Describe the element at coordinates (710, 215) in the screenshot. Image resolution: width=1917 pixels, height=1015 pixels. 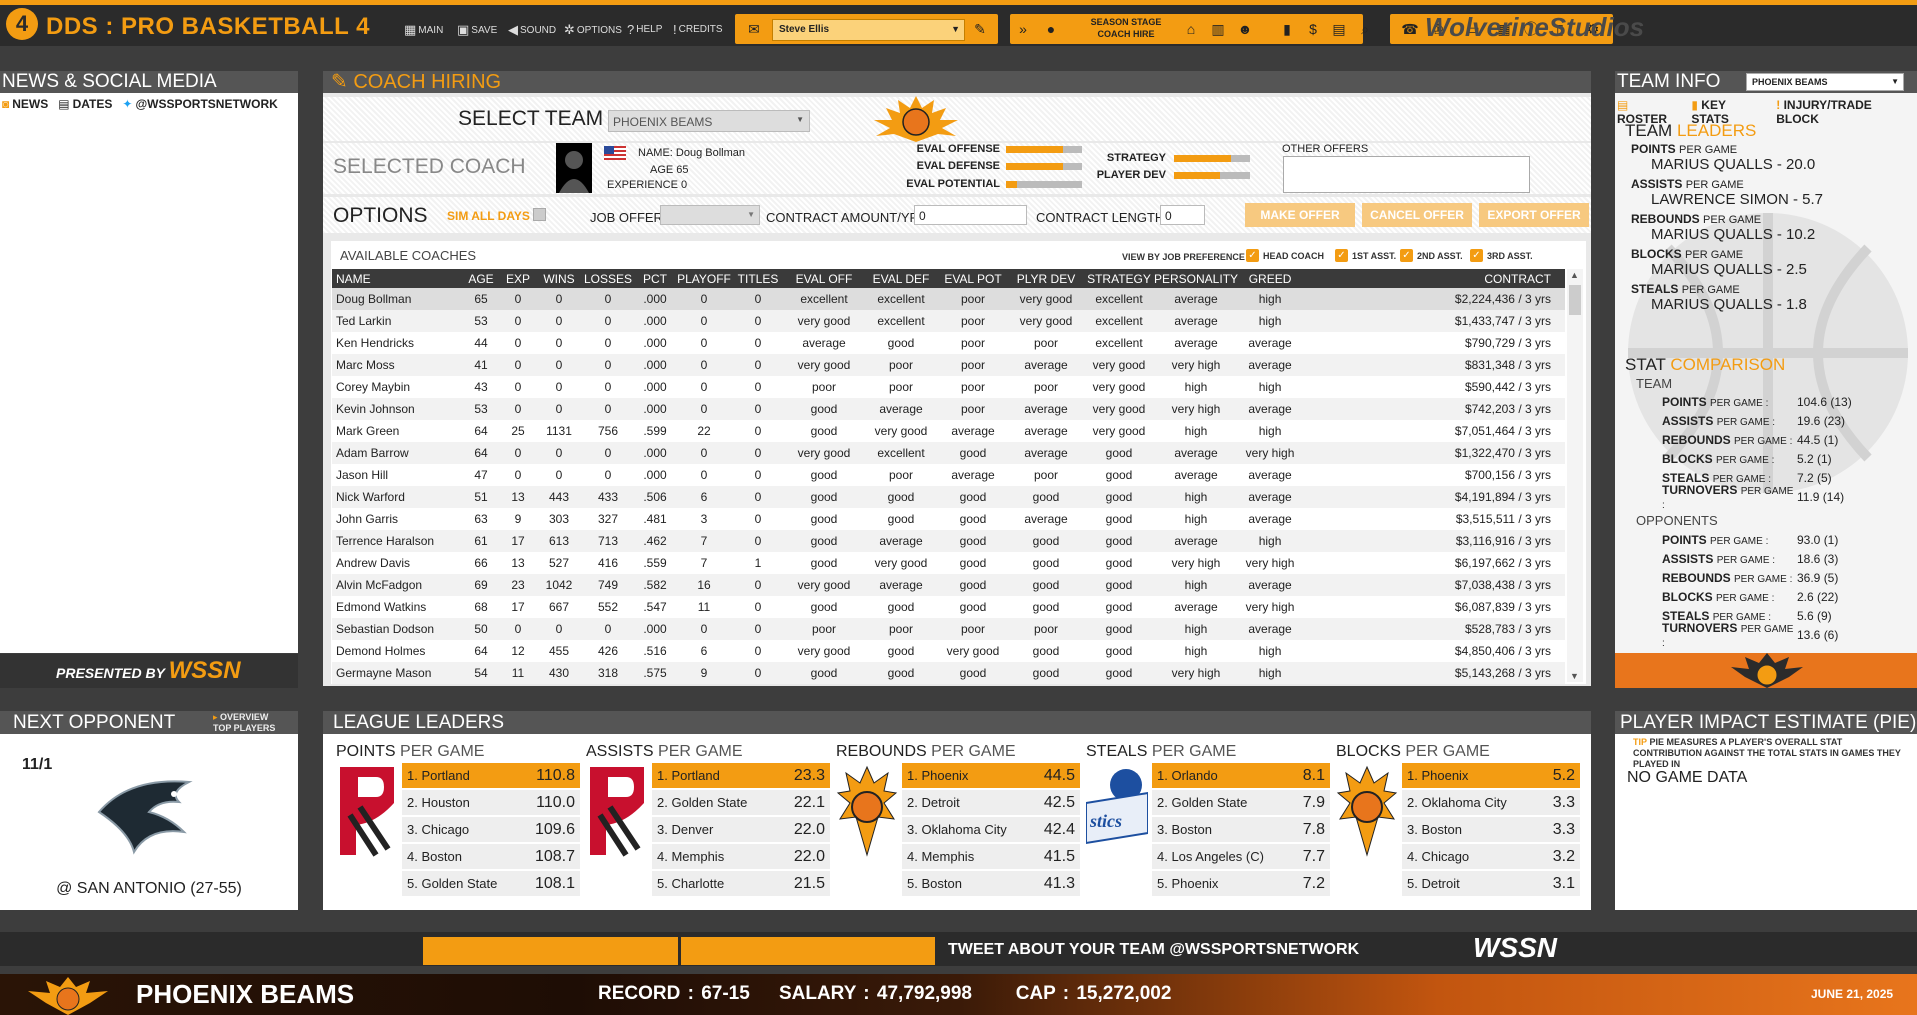
I see `job-offer-dropdown: ▼` at that location.